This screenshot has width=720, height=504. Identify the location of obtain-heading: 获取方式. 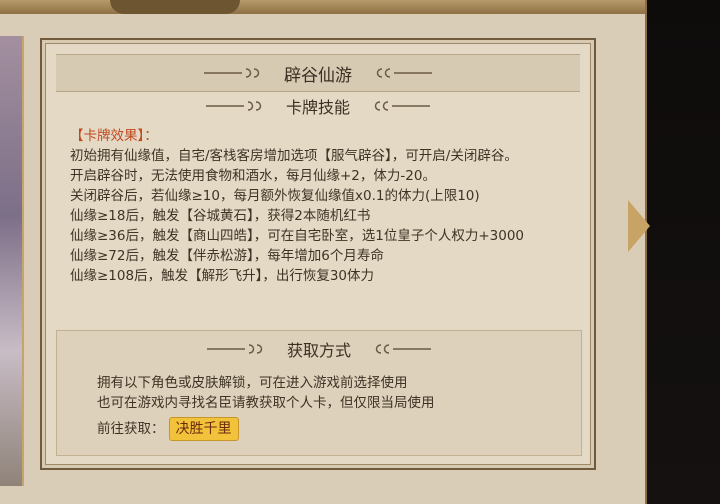
(318, 350).